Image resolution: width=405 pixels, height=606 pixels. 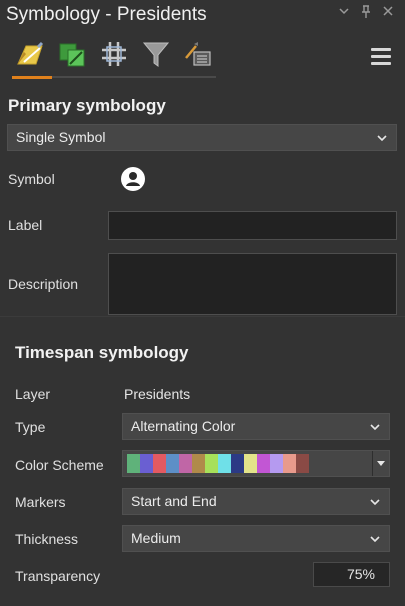 I want to click on type-dropdown: Alternating Color, so click(x=256, y=426).